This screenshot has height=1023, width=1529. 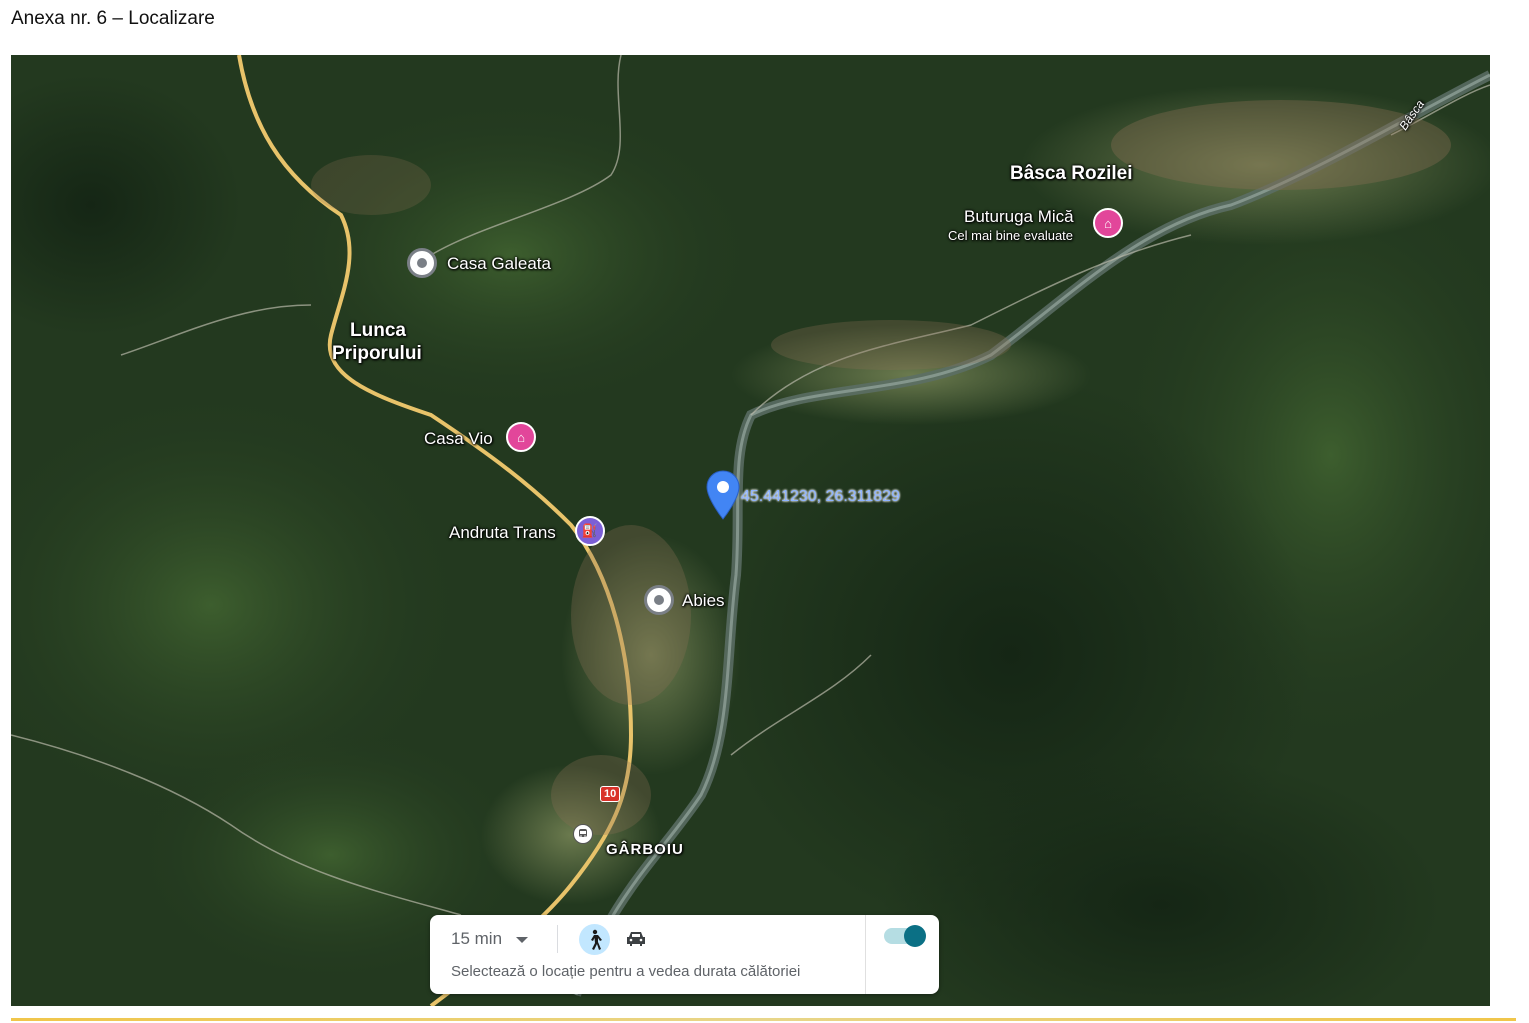 What do you see at coordinates (502, 533) in the screenshot?
I see `place-andruta-trans: Andruta Trans` at bounding box center [502, 533].